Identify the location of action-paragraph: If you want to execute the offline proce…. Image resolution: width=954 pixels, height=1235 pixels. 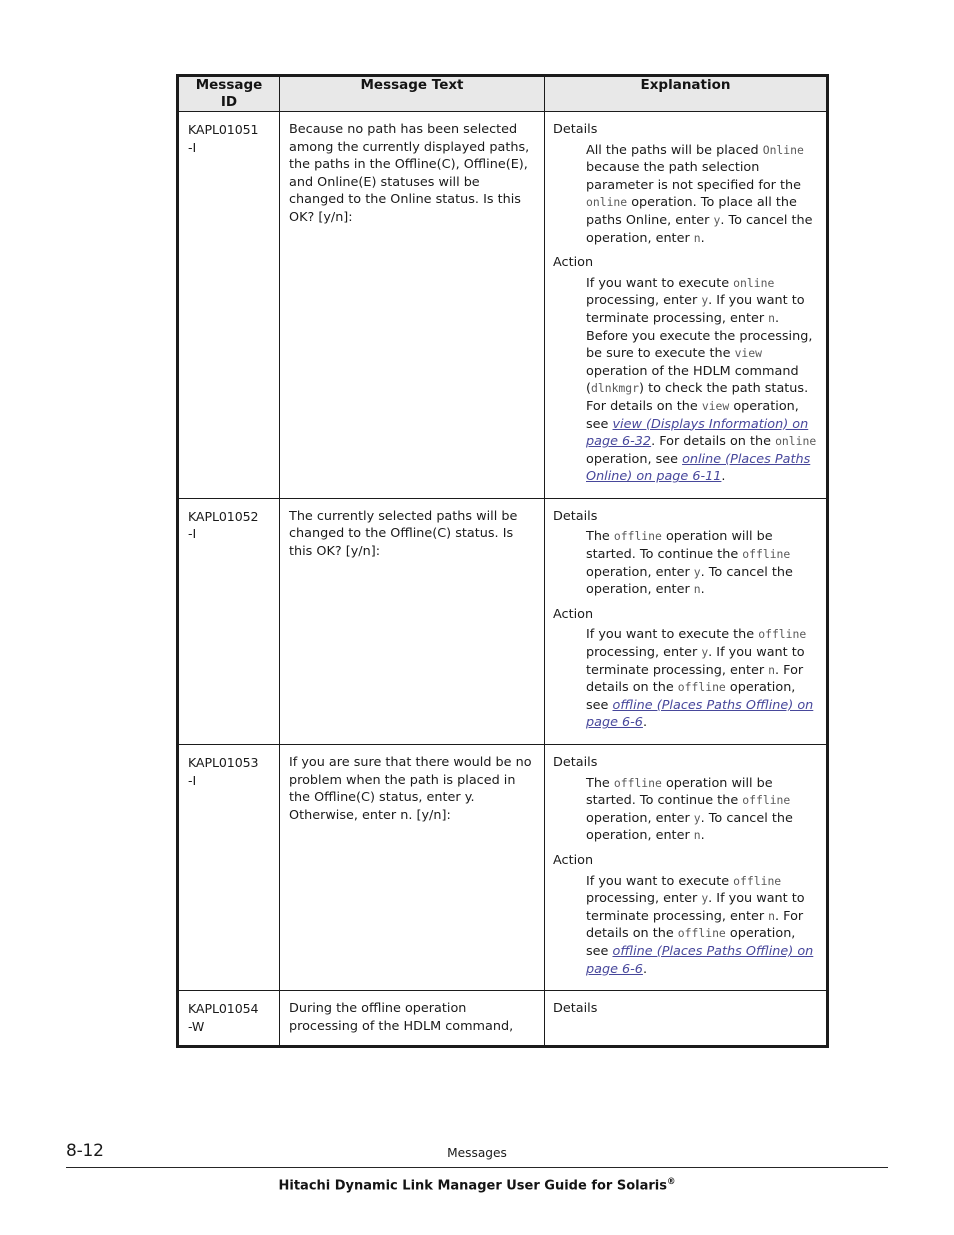
(700, 679).